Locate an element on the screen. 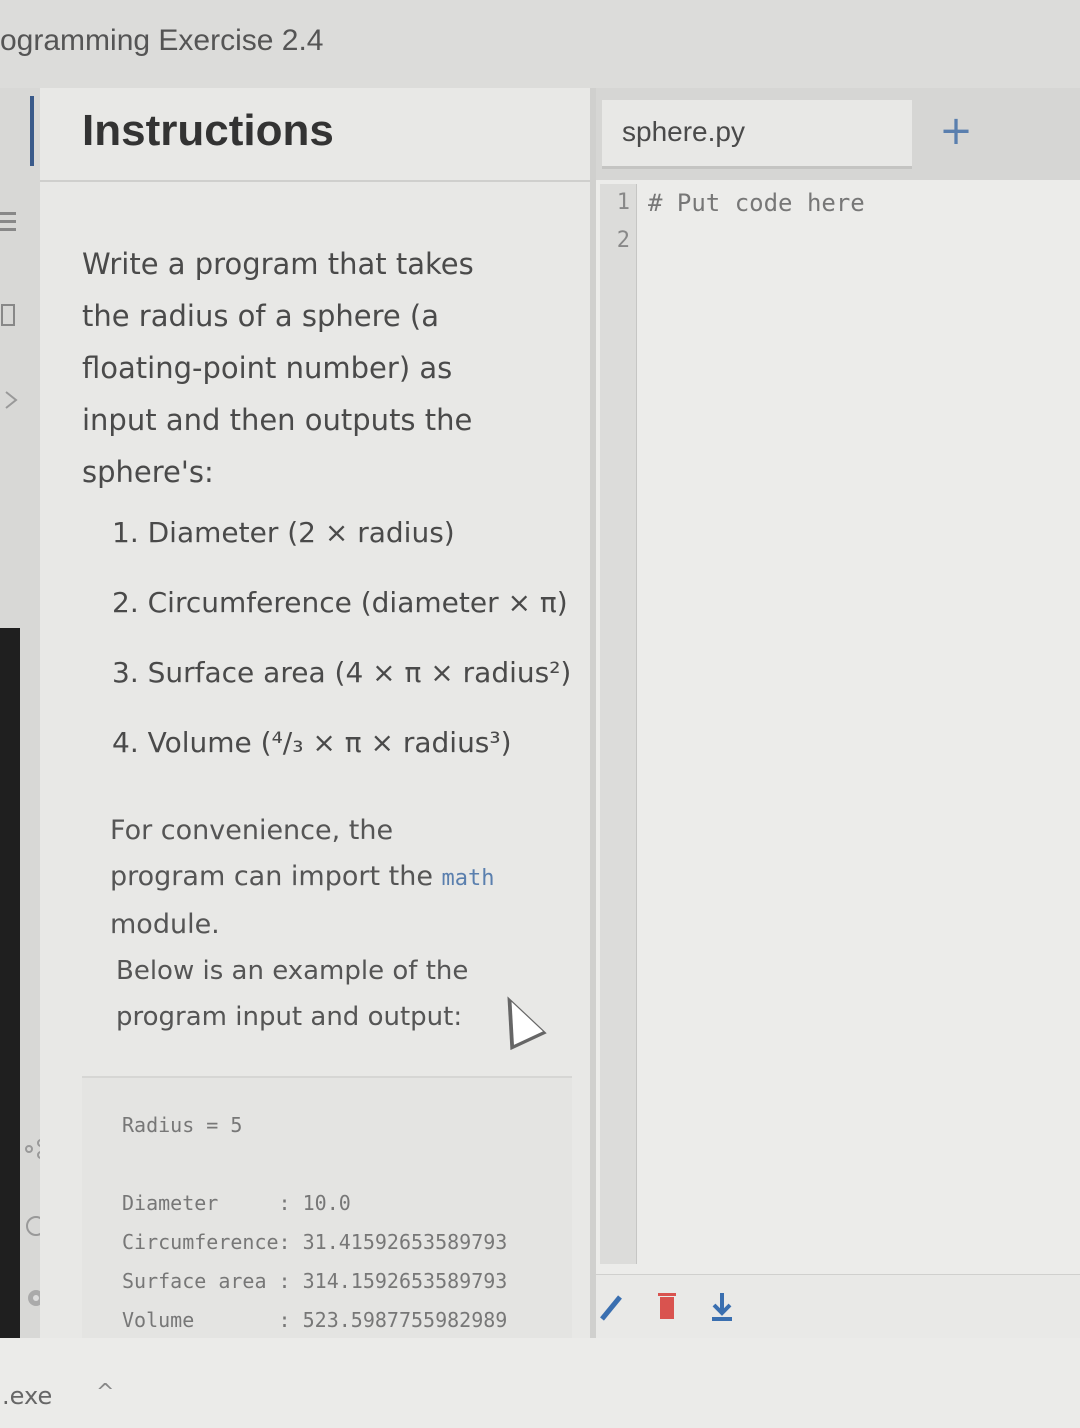 The image size is (1080, 1428). tab-label: sphere.py is located at coordinates (683, 131).